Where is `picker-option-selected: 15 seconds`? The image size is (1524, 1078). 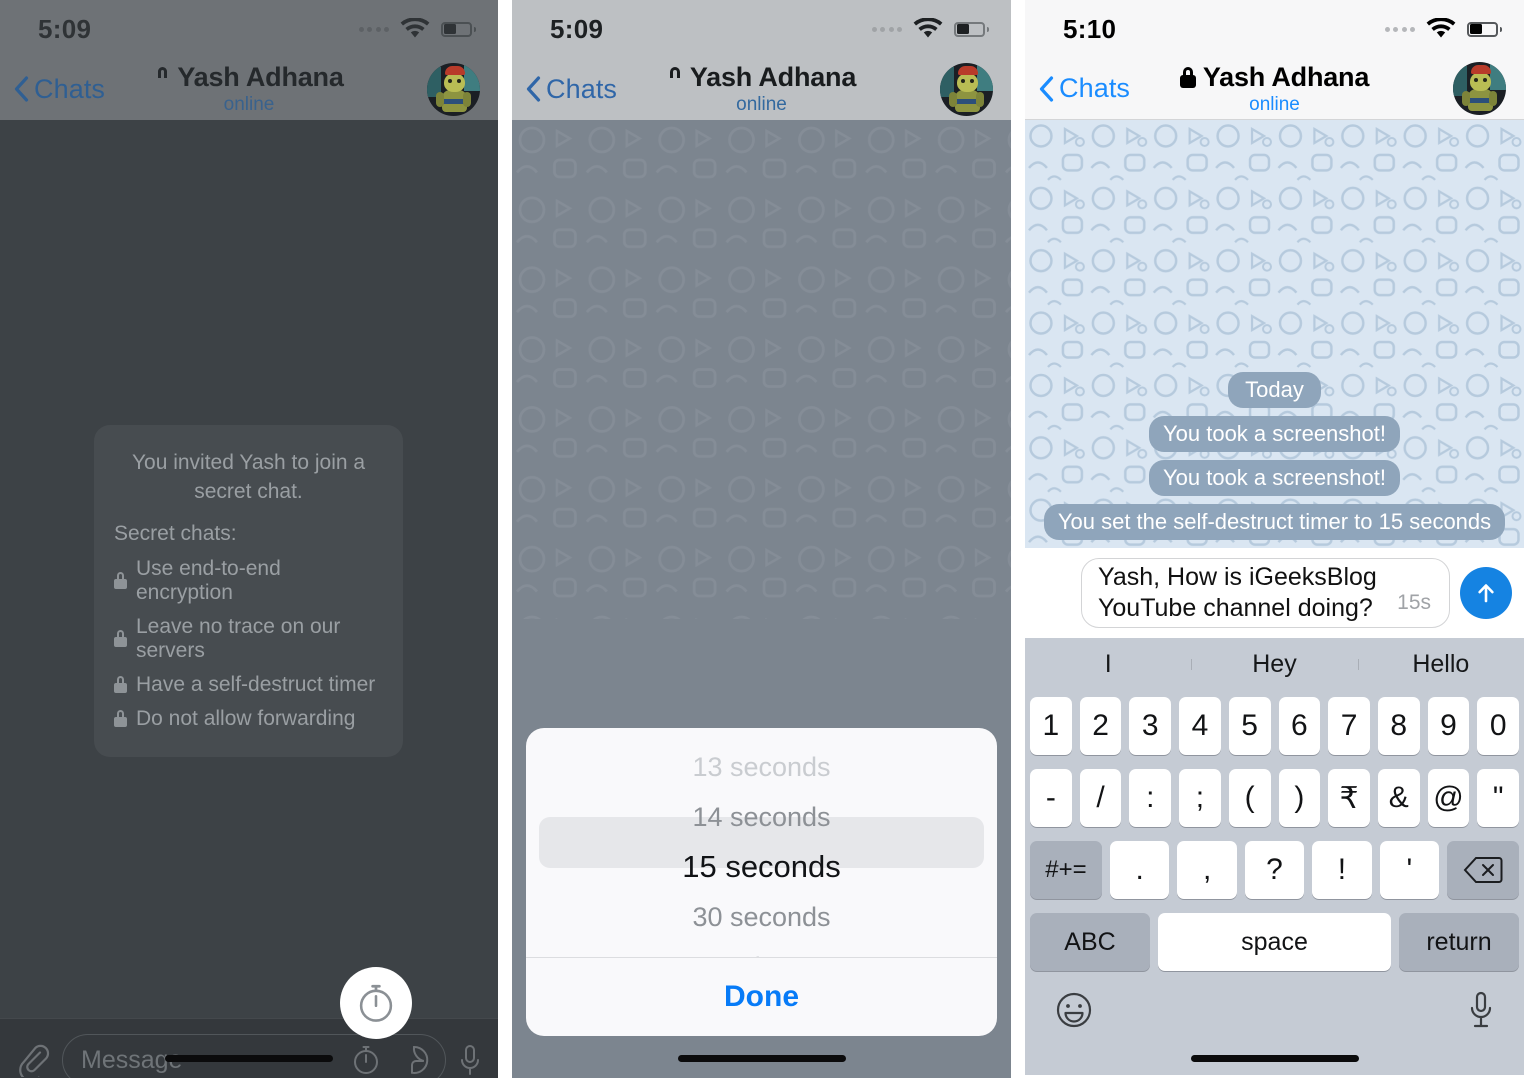 picker-option-selected: 15 seconds is located at coordinates (761, 867).